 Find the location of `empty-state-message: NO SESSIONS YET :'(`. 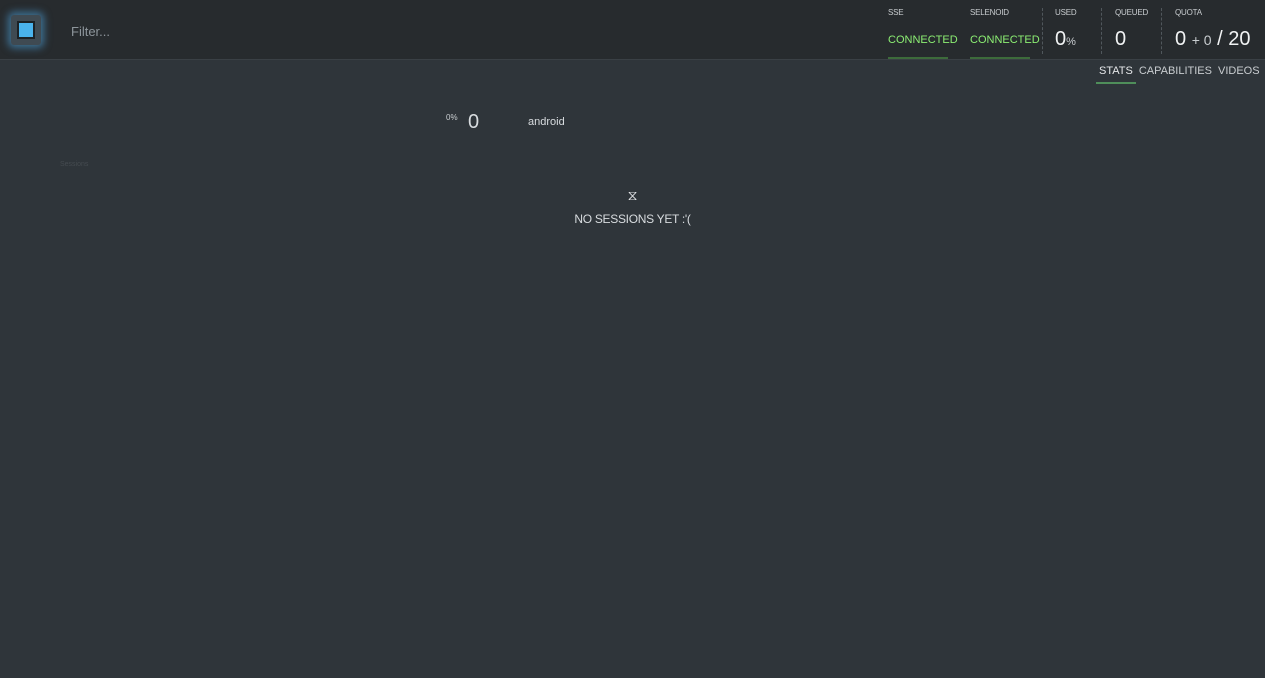

empty-state-message: NO SESSIONS YET :'( is located at coordinates (632, 219).